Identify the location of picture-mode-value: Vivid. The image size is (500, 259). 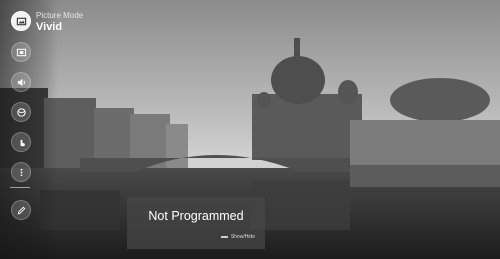
(49, 27).